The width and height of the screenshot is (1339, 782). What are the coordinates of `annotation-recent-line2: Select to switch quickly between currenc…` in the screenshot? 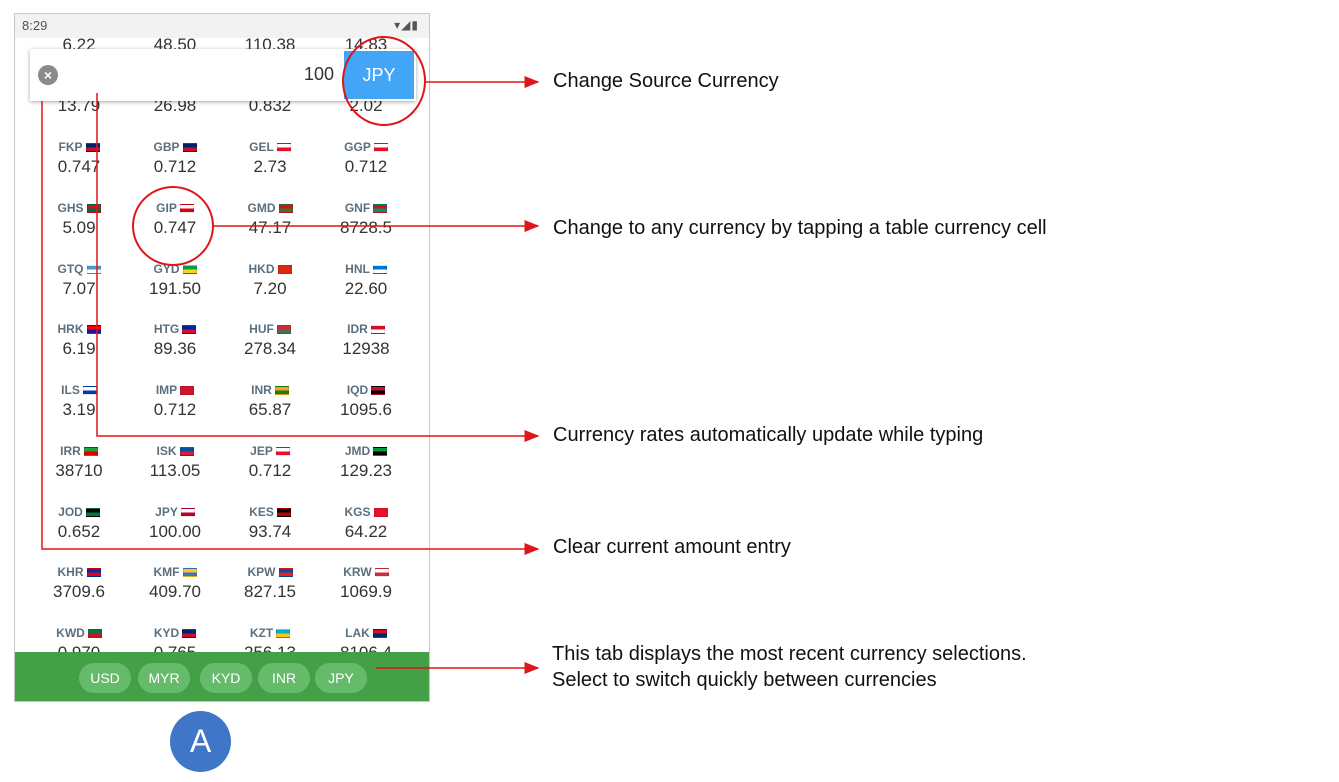 It's located at (744, 680).